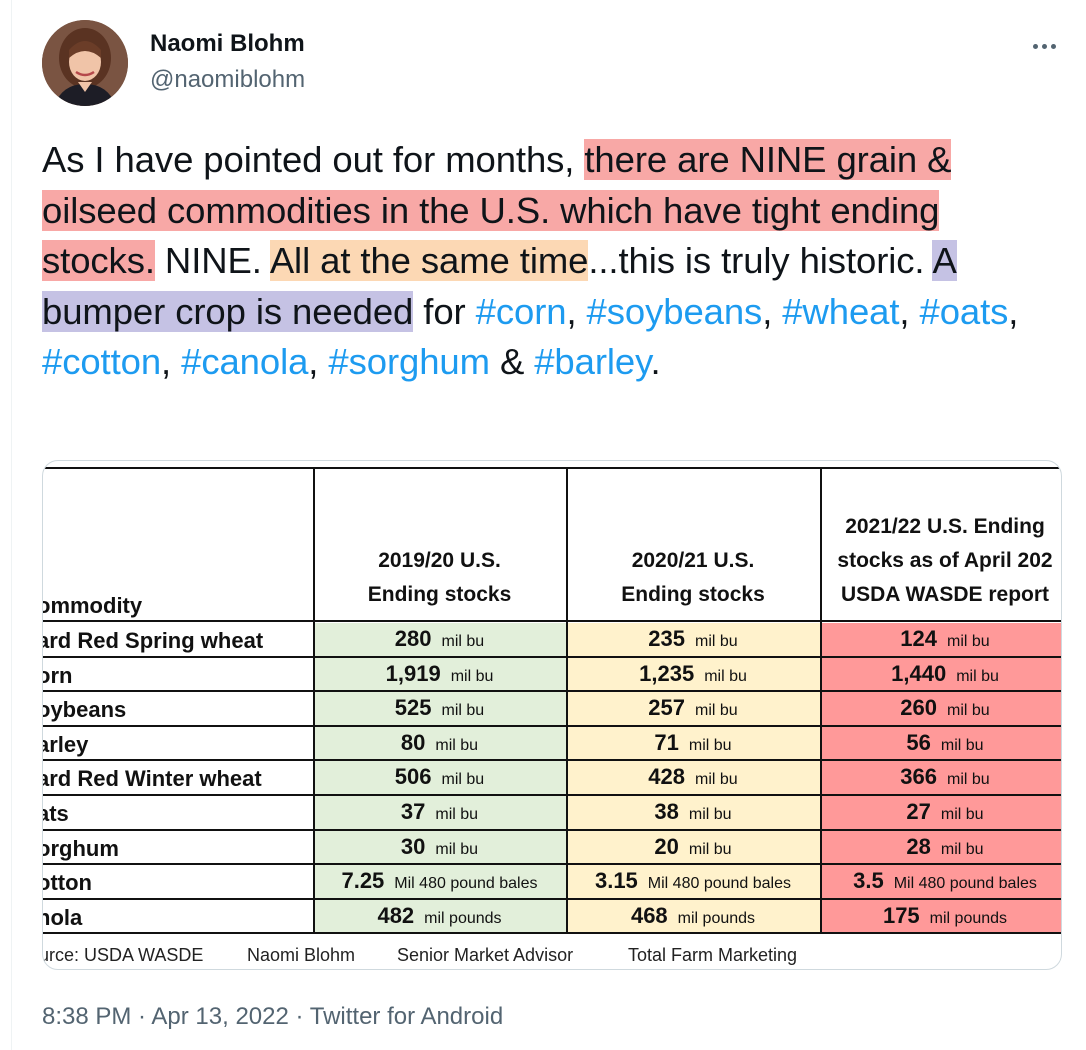 The image size is (1086, 1050). What do you see at coordinates (101, 361) in the screenshot?
I see `hashtag-link: #cotton` at bounding box center [101, 361].